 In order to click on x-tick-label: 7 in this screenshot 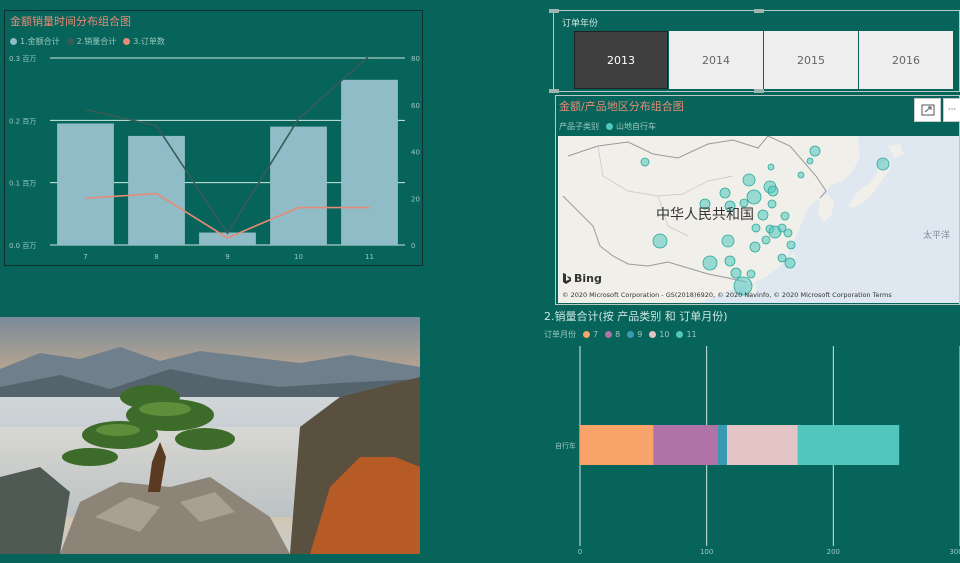, I will do `click(85, 257)`.